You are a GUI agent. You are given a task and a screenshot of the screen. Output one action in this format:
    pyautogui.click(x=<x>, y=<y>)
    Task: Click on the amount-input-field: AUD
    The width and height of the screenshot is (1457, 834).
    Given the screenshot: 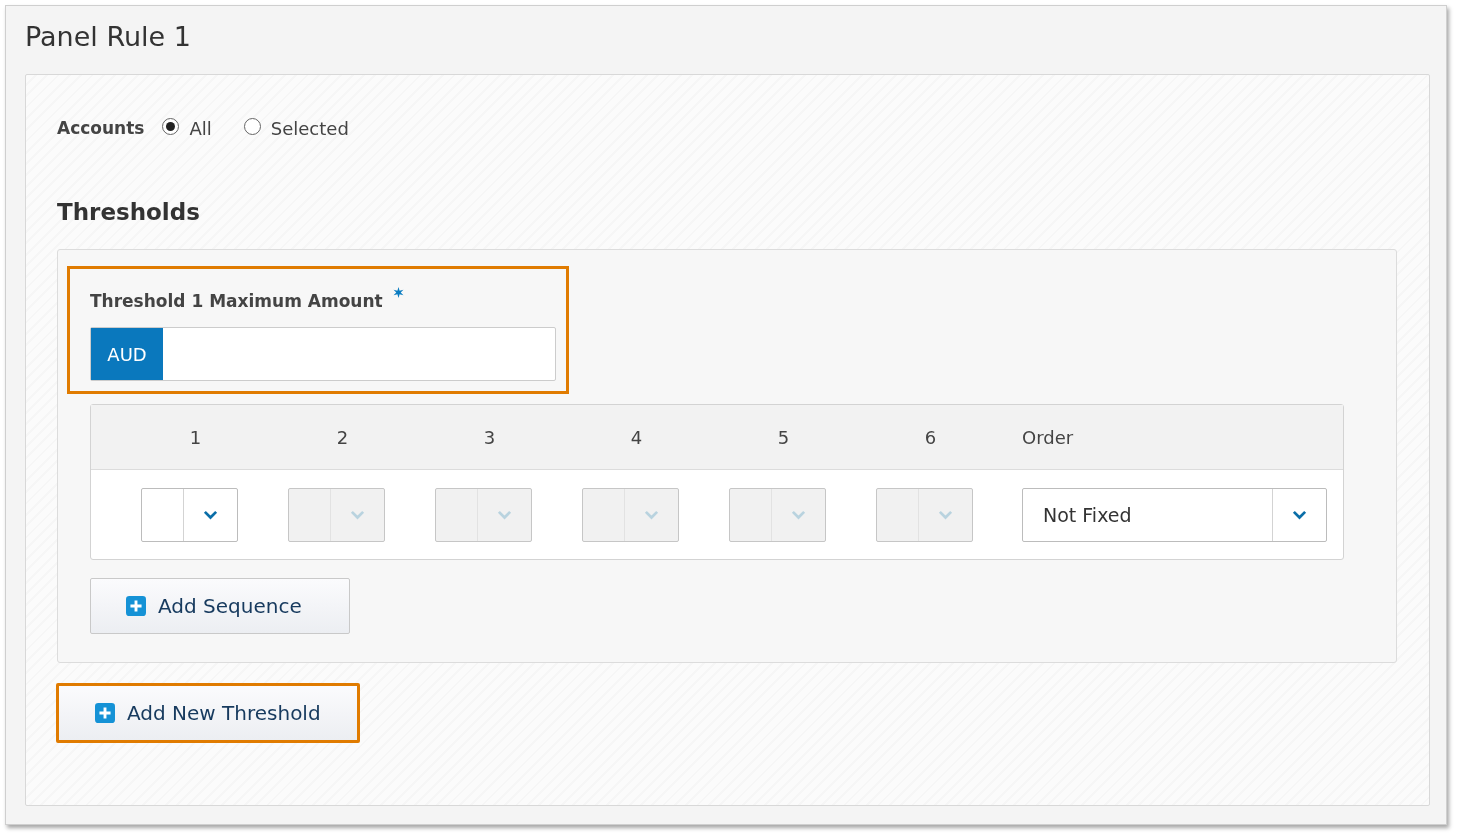 What is the action you would take?
    pyautogui.click(x=323, y=354)
    